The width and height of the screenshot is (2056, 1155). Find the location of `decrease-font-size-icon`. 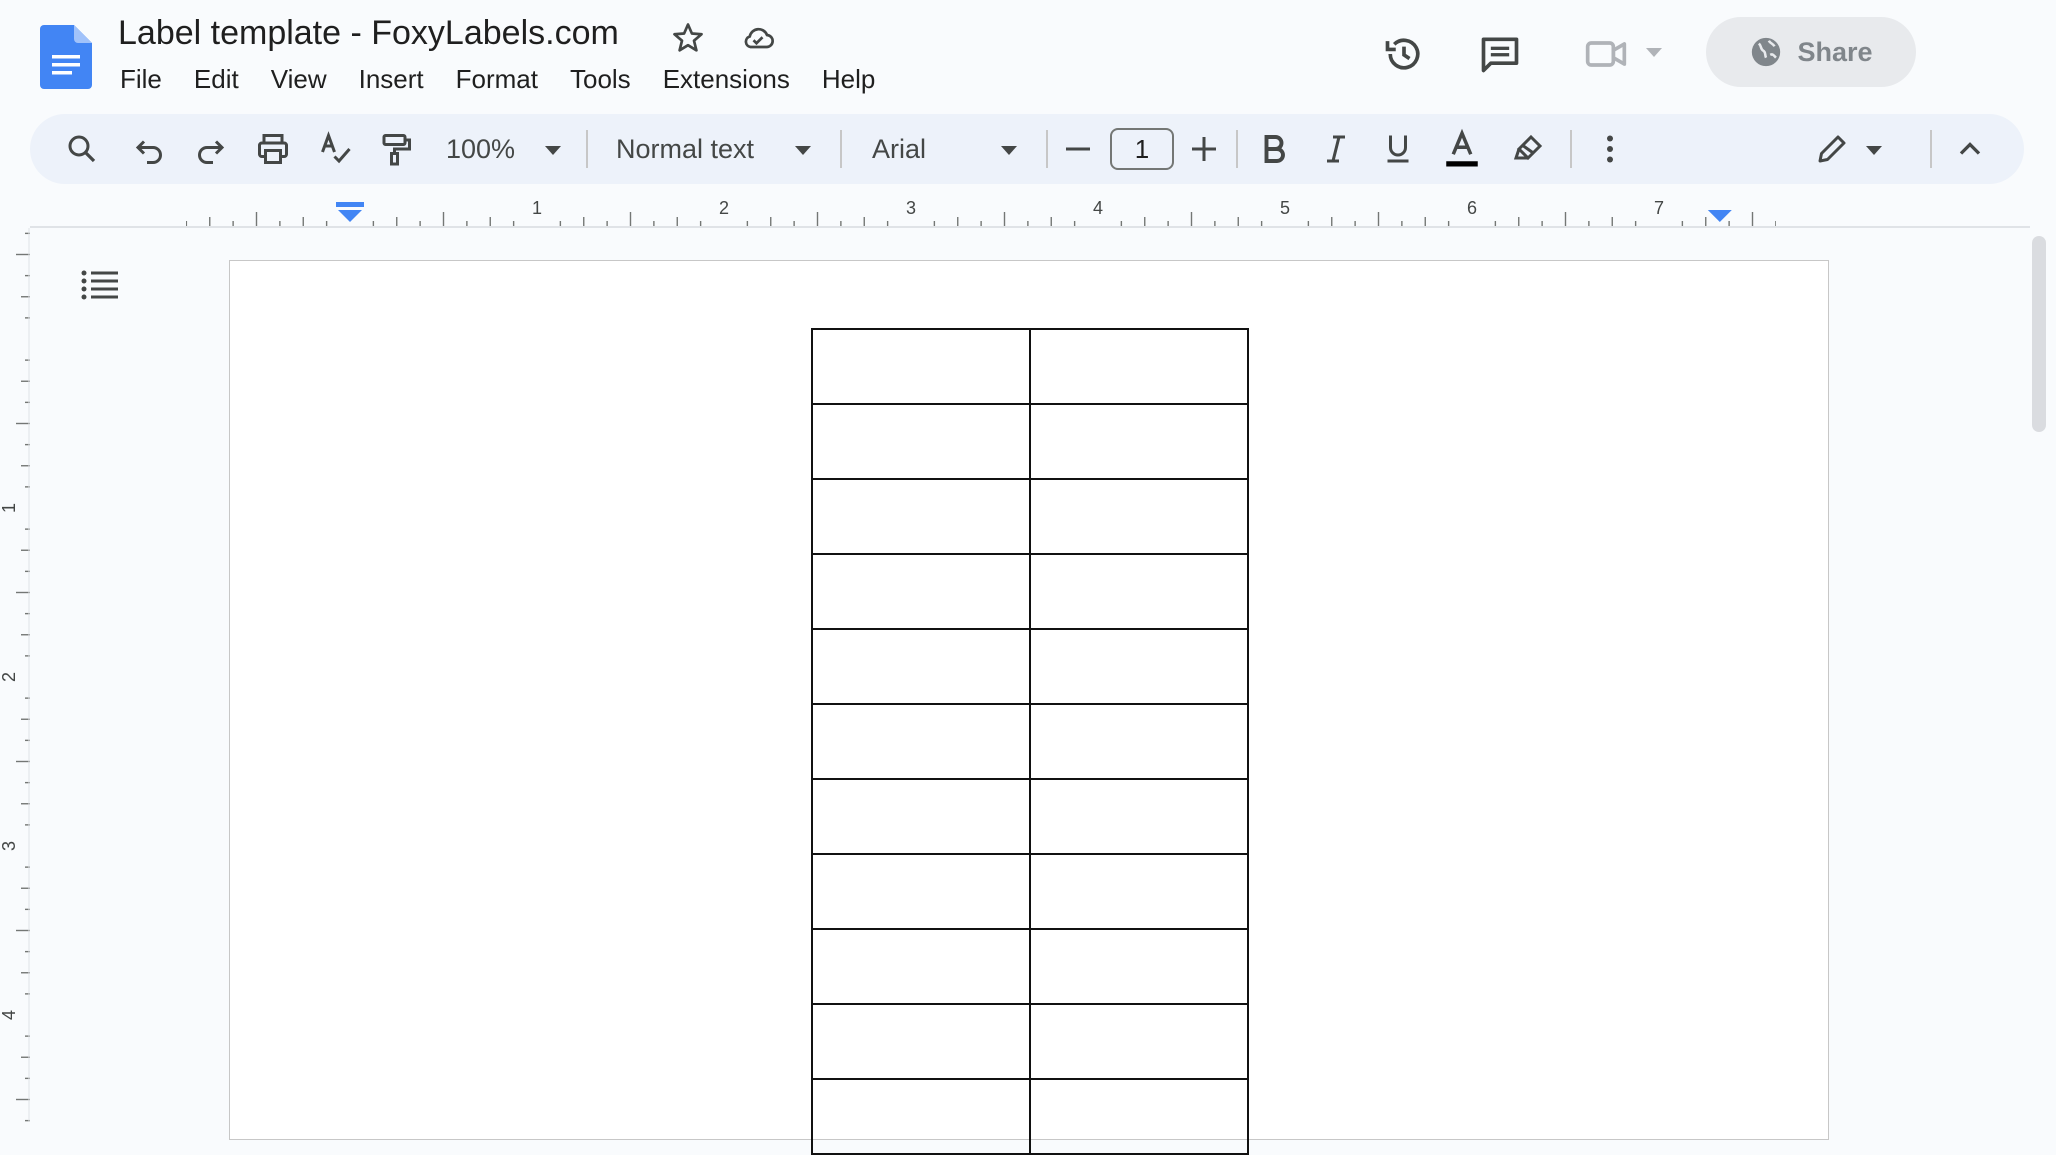

decrease-font-size-icon is located at coordinates (1078, 149).